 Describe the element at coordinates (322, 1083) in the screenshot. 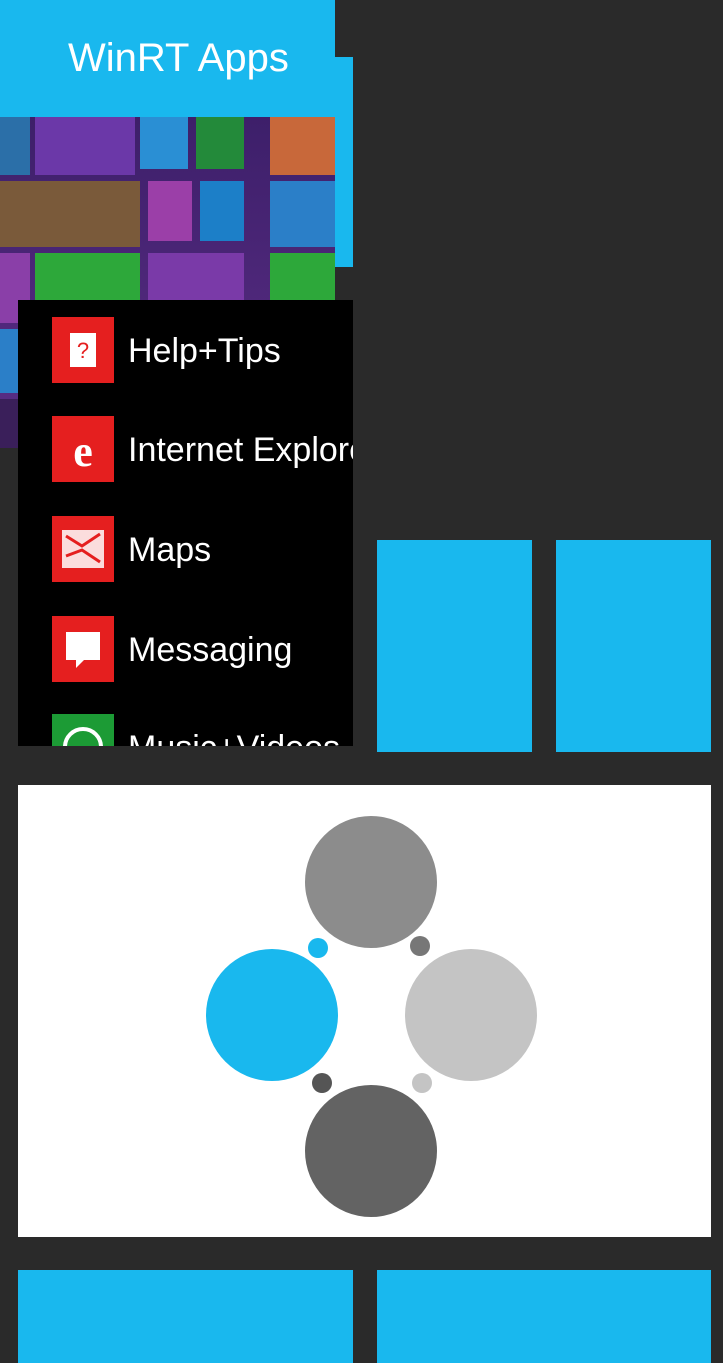

I see `cycle-gear-bottom-left` at that location.